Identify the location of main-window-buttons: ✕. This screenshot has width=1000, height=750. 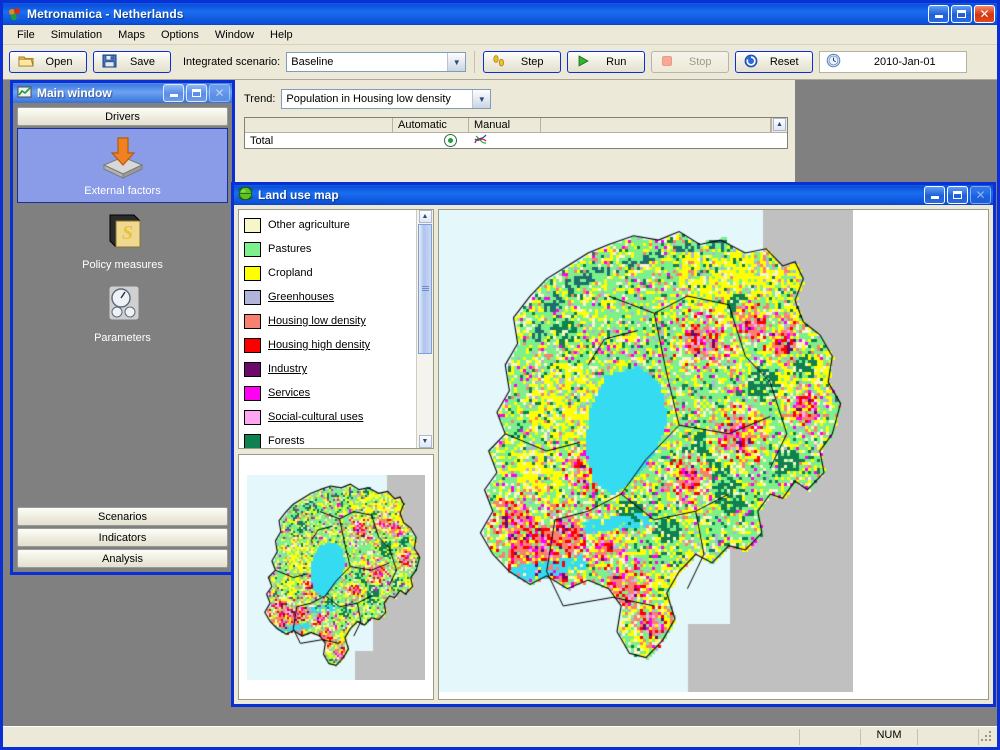
(196, 93).